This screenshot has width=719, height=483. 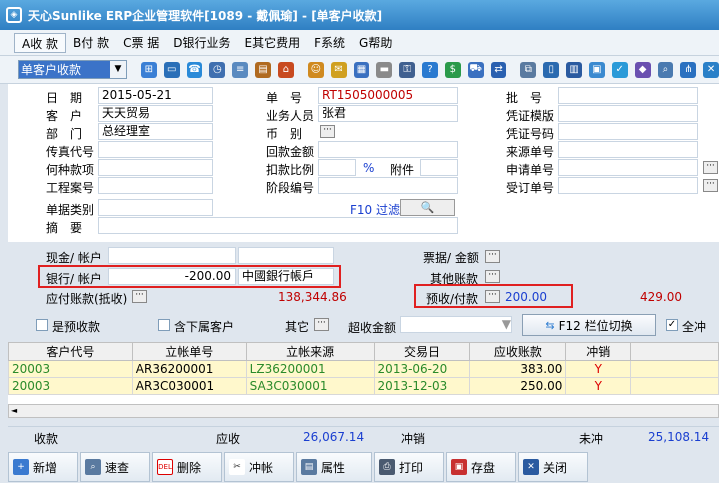 What do you see at coordinates (598, 351) in the screenshot?
I see `col-header-offset: 冲销` at bounding box center [598, 351].